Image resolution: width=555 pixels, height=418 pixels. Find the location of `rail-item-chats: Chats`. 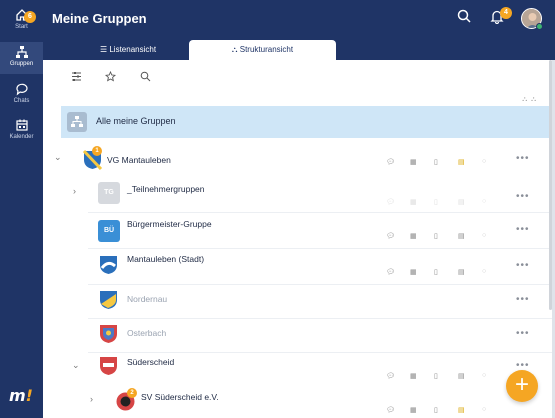

rail-item-chats: Chats is located at coordinates (21, 96).